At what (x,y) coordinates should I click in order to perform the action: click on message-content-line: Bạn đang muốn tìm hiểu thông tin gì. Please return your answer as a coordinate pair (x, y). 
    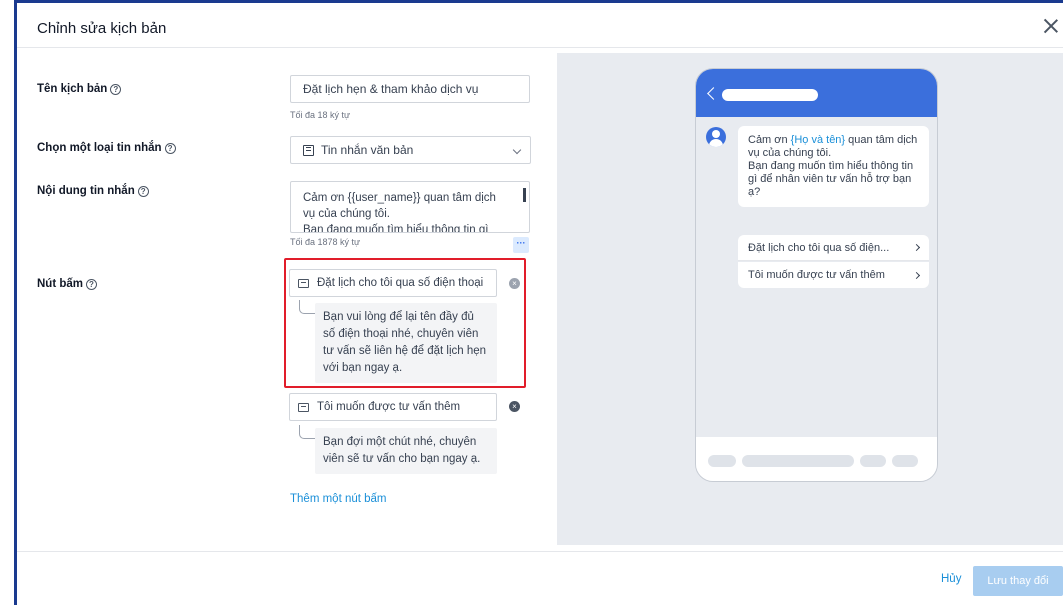
    Looking at the image, I should click on (396, 228).